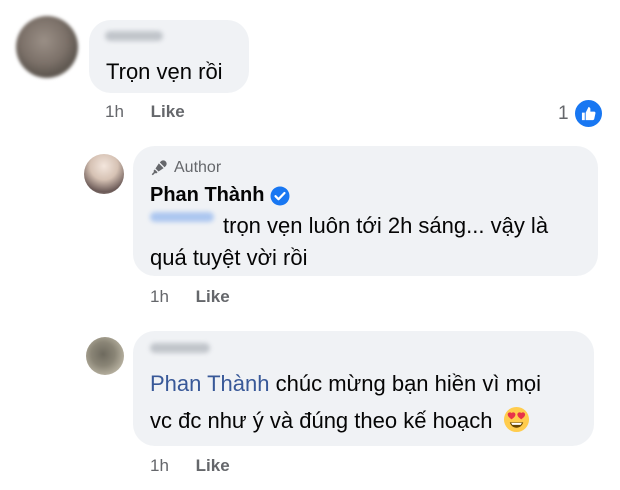  What do you see at coordinates (182, 217) in the screenshot?
I see `mentioned-name-blurred` at bounding box center [182, 217].